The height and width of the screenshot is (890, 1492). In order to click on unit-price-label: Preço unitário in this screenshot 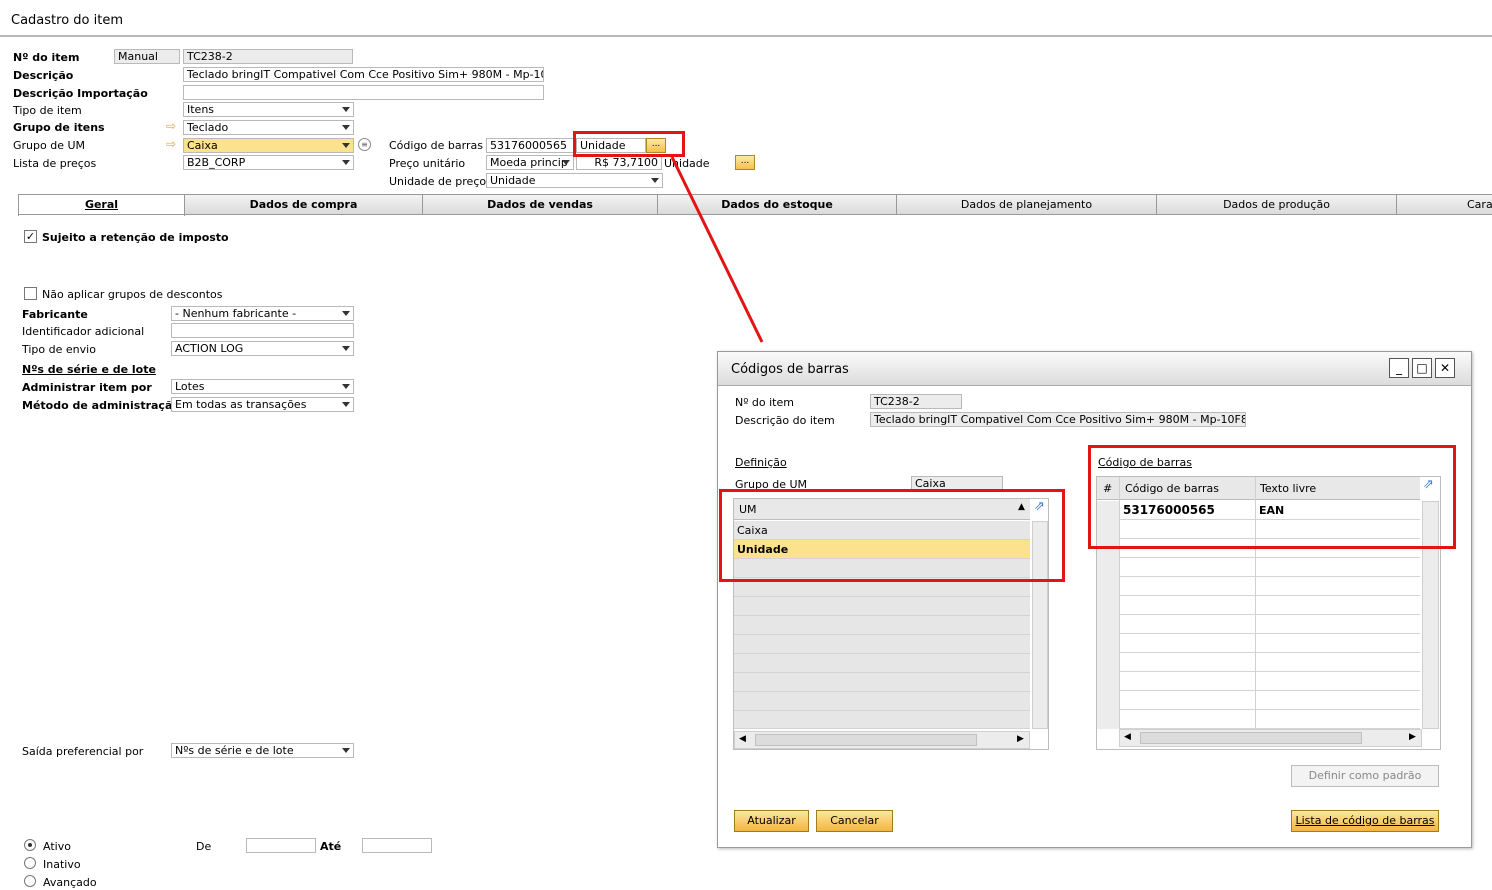, I will do `click(427, 163)`.